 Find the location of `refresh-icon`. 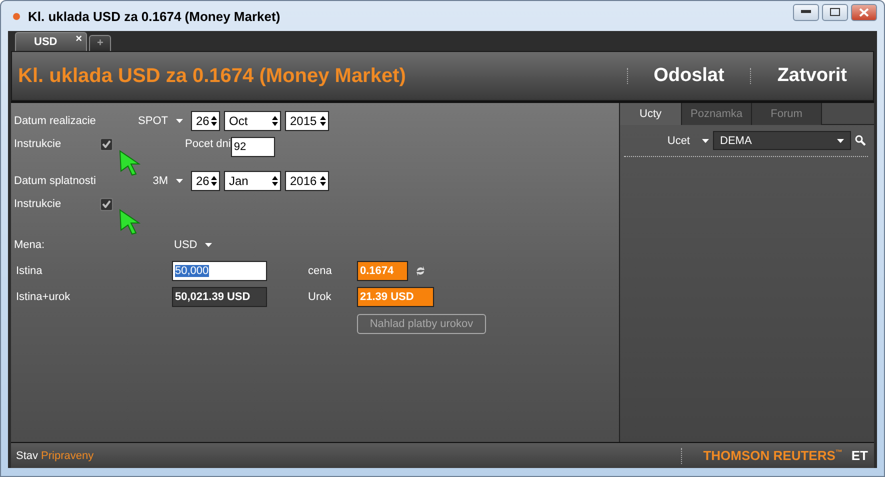

refresh-icon is located at coordinates (420, 271).